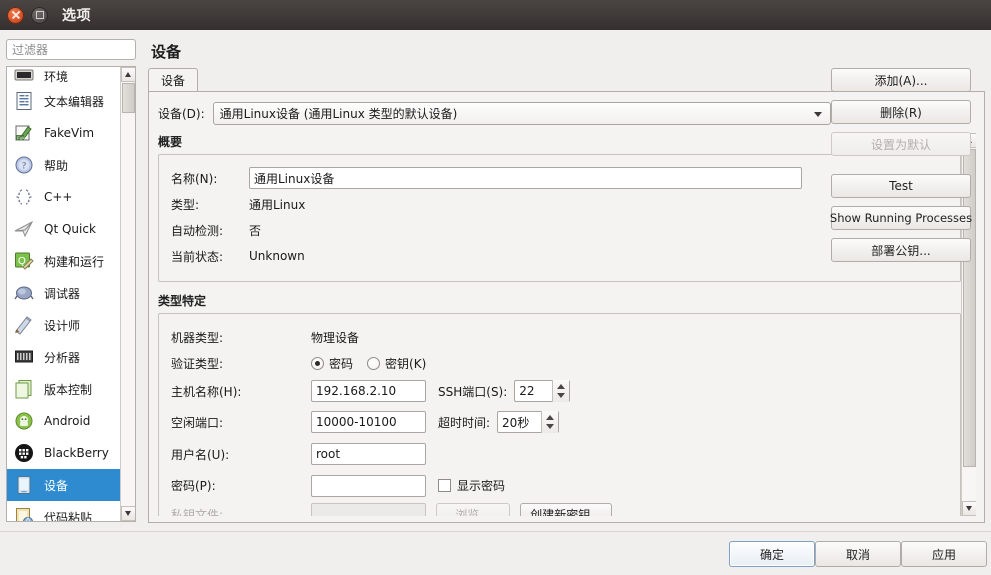 Image resolution: width=991 pixels, height=575 pixels. I want to click on sidebar-scrollbar, so click(127, 294).